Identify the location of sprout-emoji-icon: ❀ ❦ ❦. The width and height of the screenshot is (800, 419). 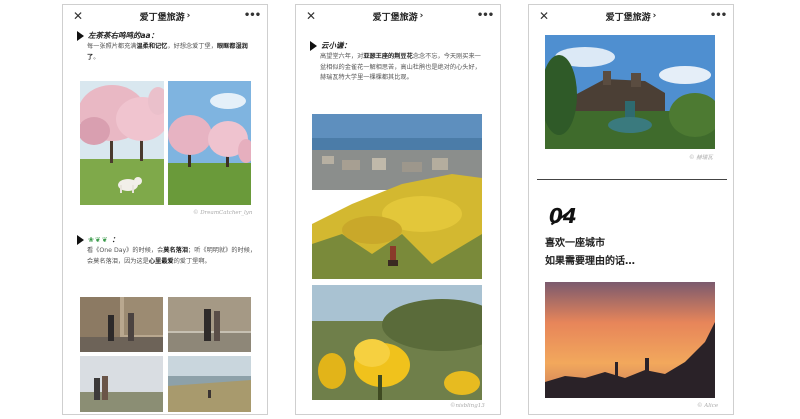
(98, 239).